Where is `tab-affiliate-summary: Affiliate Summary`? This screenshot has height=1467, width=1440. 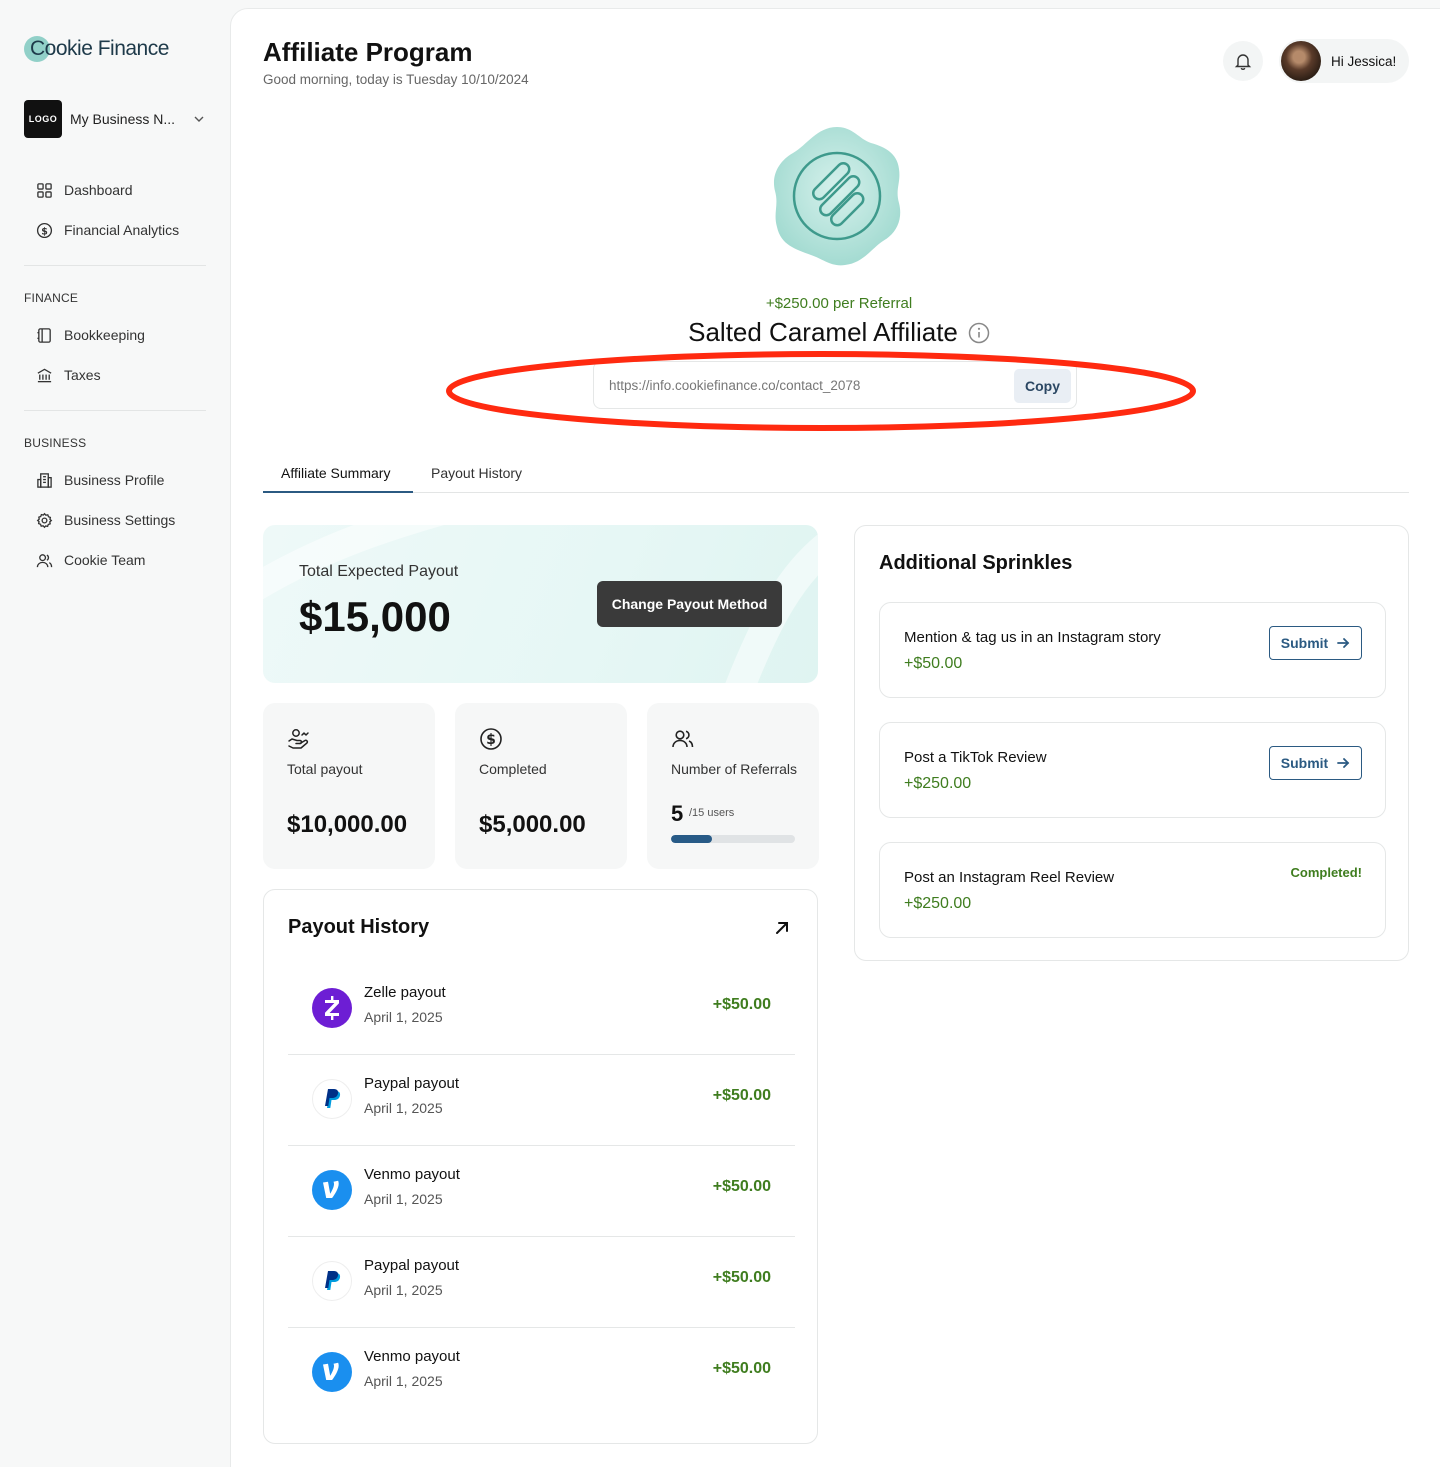
tab-affiliate-summary: Affiliate Summary is located at coordinates (338, 476).